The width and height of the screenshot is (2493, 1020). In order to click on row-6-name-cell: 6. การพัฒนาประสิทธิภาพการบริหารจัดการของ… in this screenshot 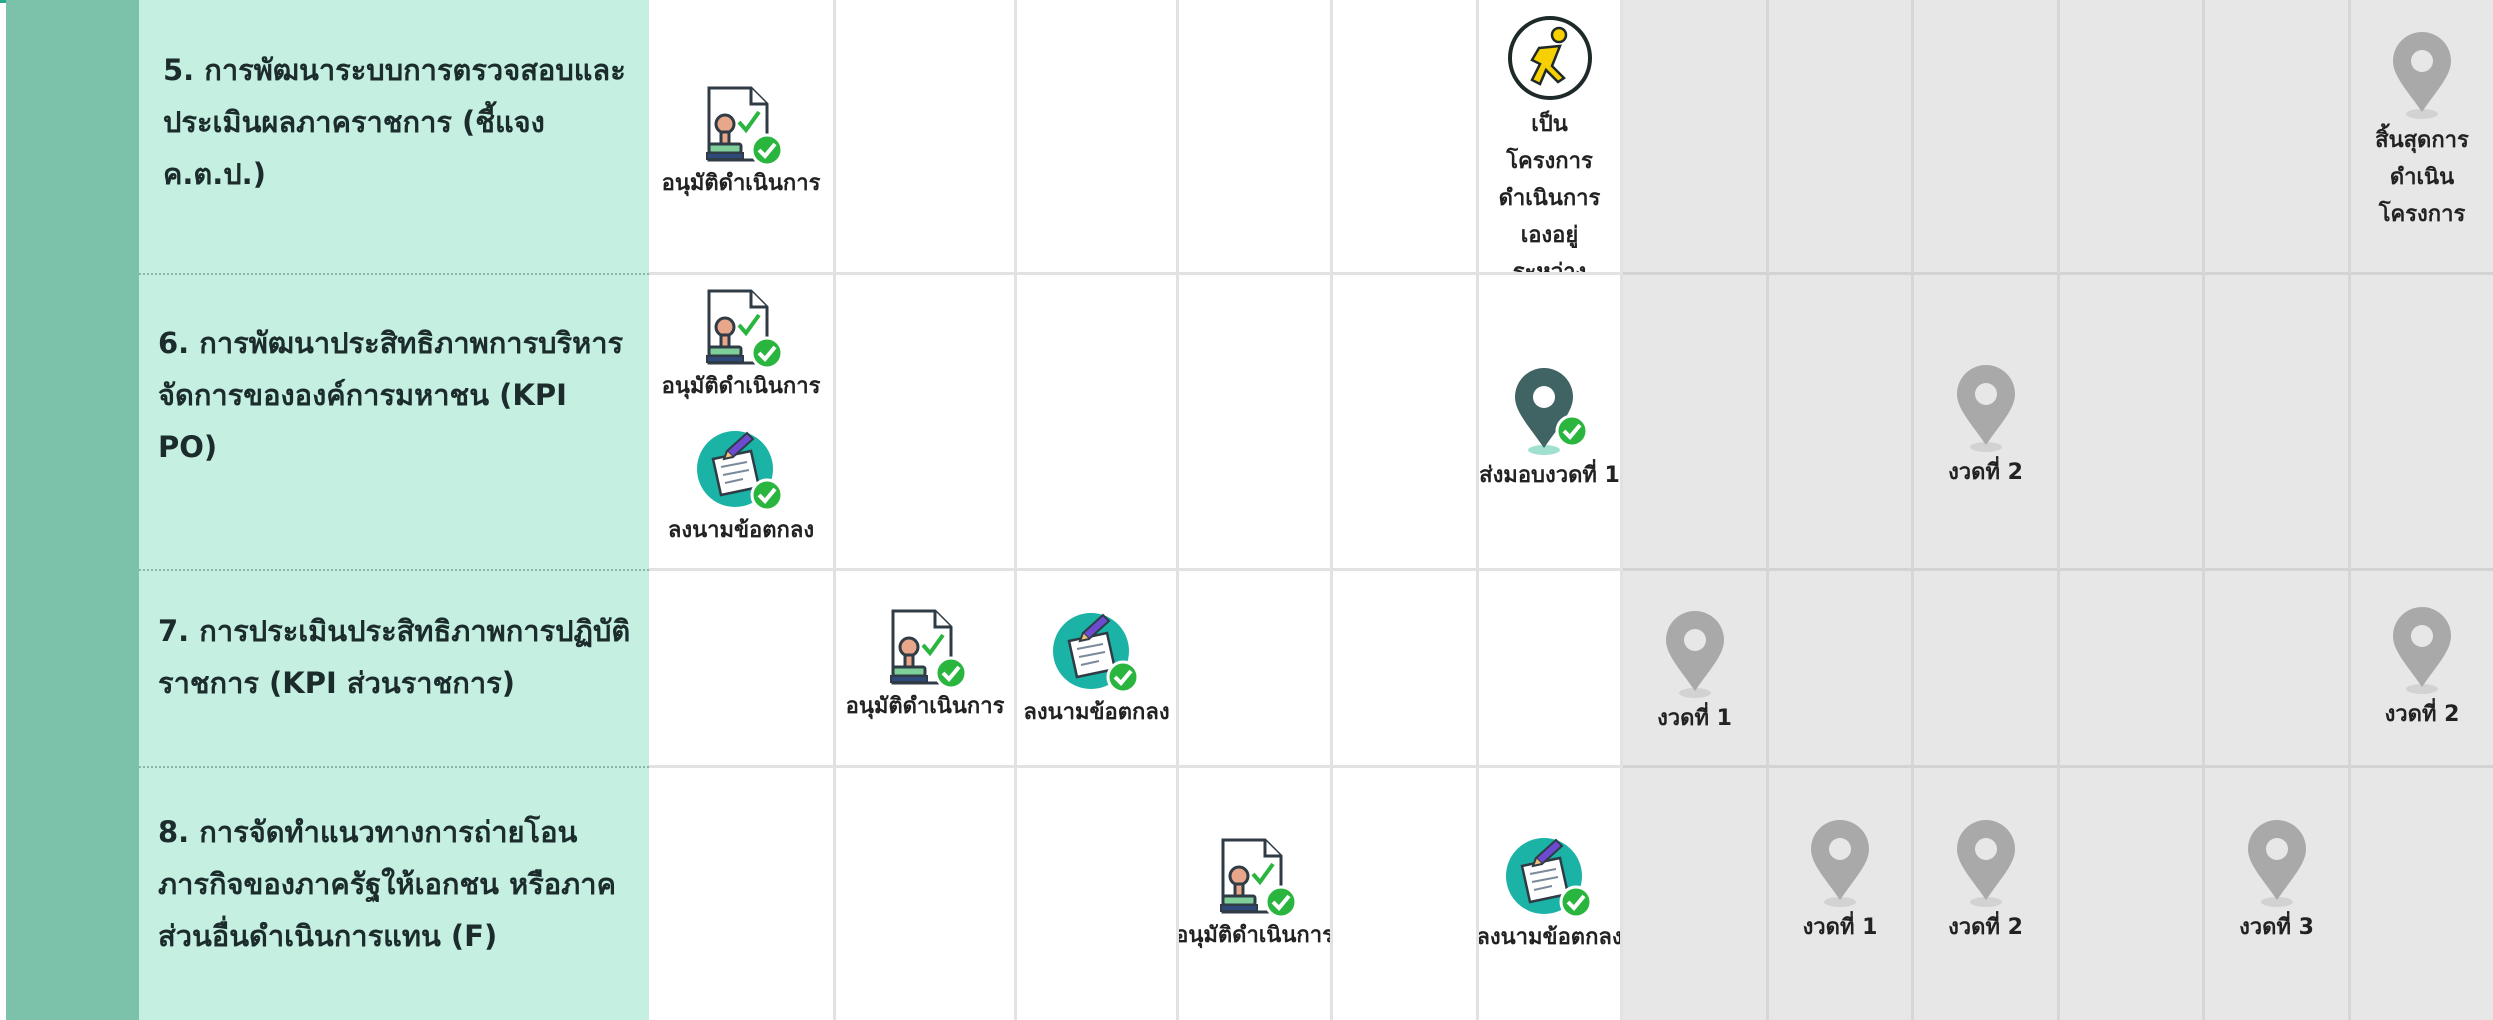, I will do `click(394, 423)`.